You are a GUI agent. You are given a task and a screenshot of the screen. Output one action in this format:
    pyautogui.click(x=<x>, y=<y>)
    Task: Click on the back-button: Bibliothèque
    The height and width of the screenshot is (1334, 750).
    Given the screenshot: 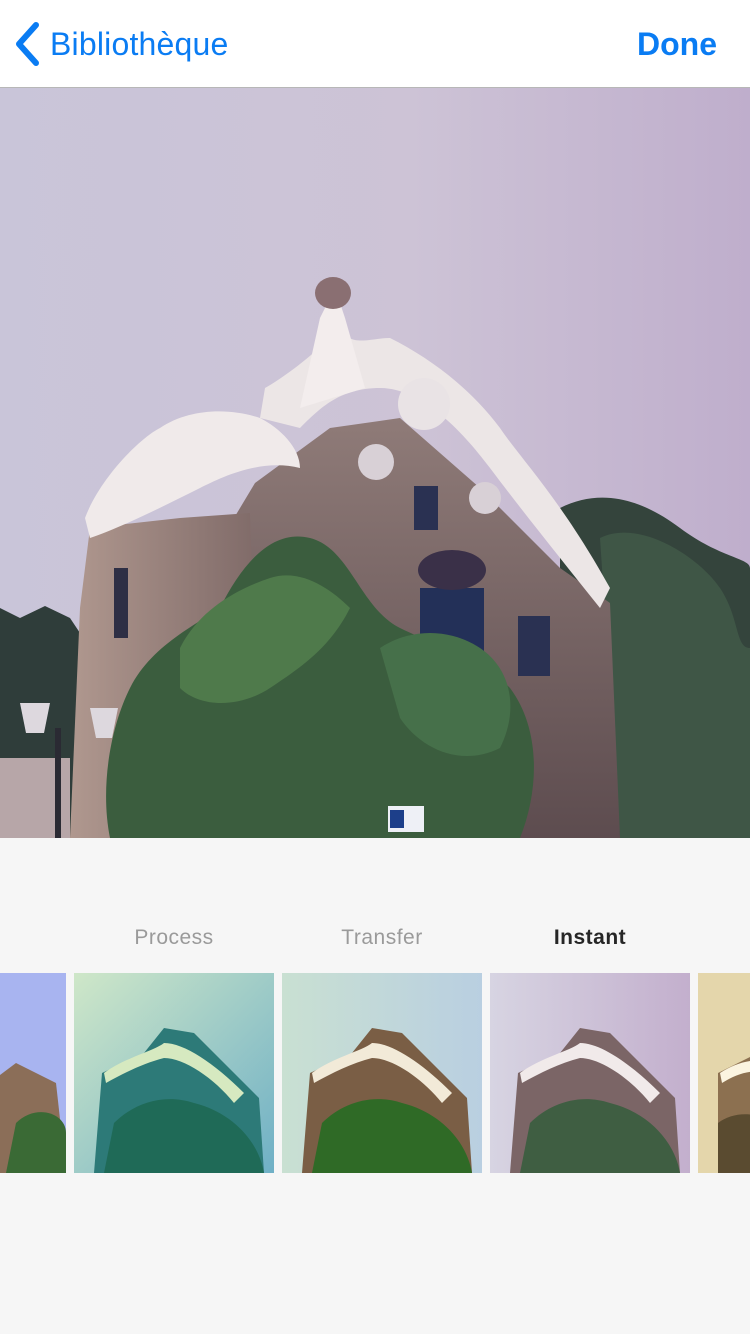 What is the action you would take?
    pyautogui.click(x=121, y=44)
    